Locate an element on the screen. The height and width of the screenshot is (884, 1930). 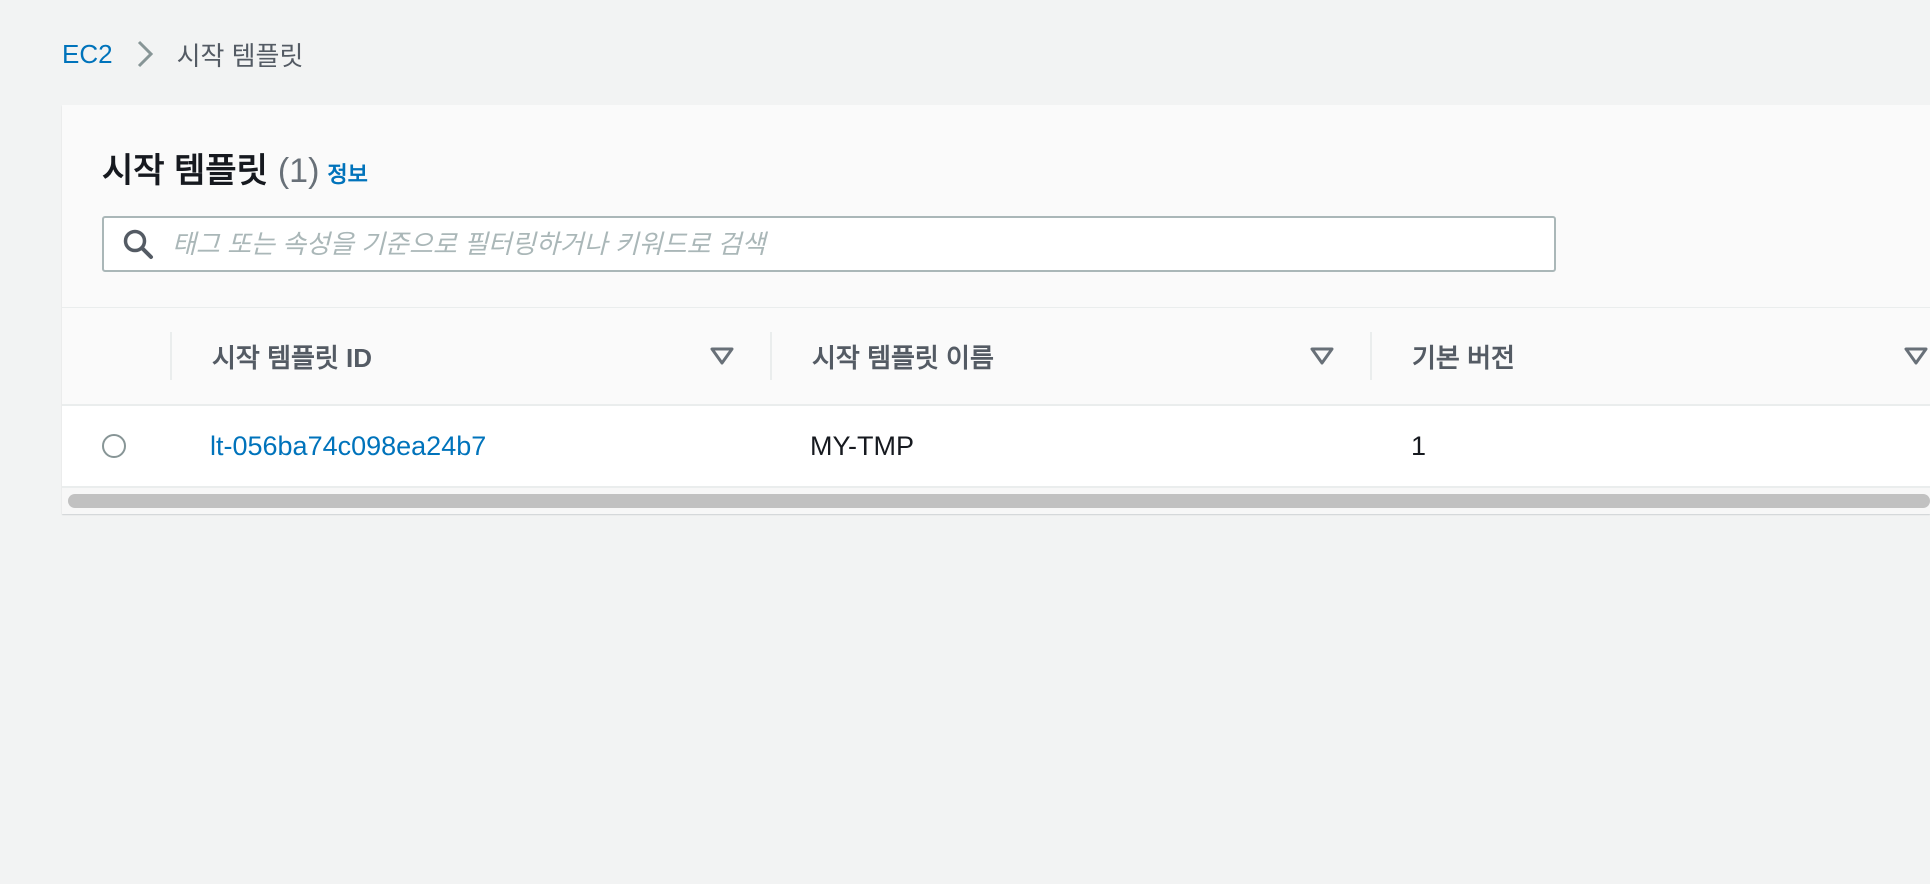
item-count: (1) is located at coordinates (298, 171).